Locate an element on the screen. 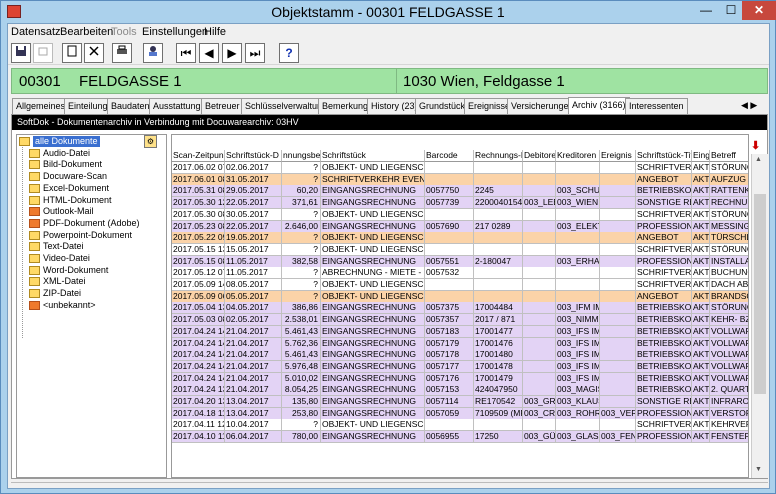 The width and height of the screenshot is (776, 494). column-header: Schriftstück is located at coordinates (373, 156).